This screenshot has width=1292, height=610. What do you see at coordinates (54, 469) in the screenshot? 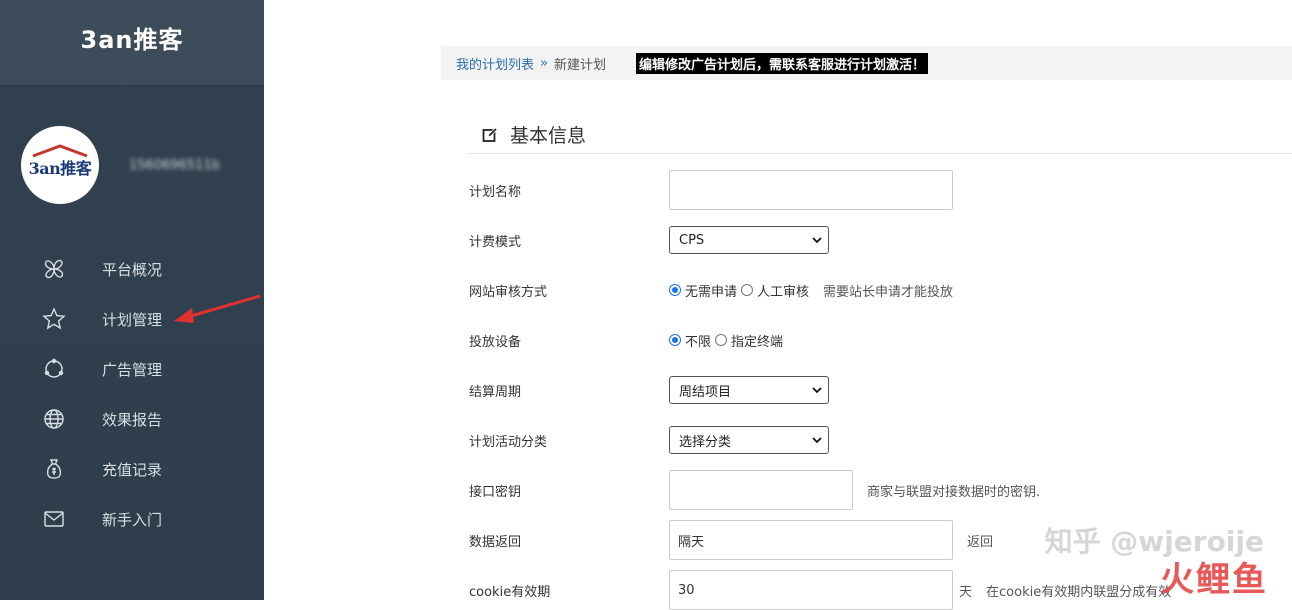
I see `money-bag-icon` at bounding box center [54, 469].